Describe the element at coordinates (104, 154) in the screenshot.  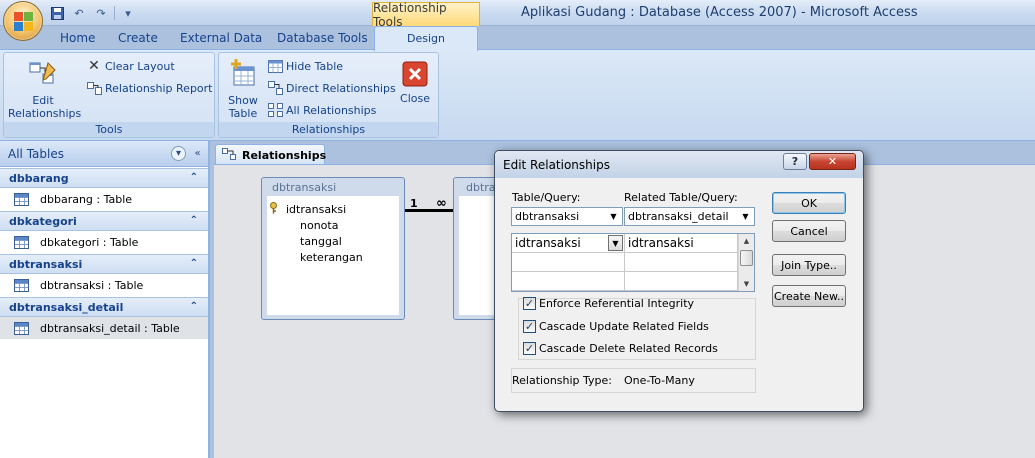
I see `nav-header: All Tables ▾ «` at that location.